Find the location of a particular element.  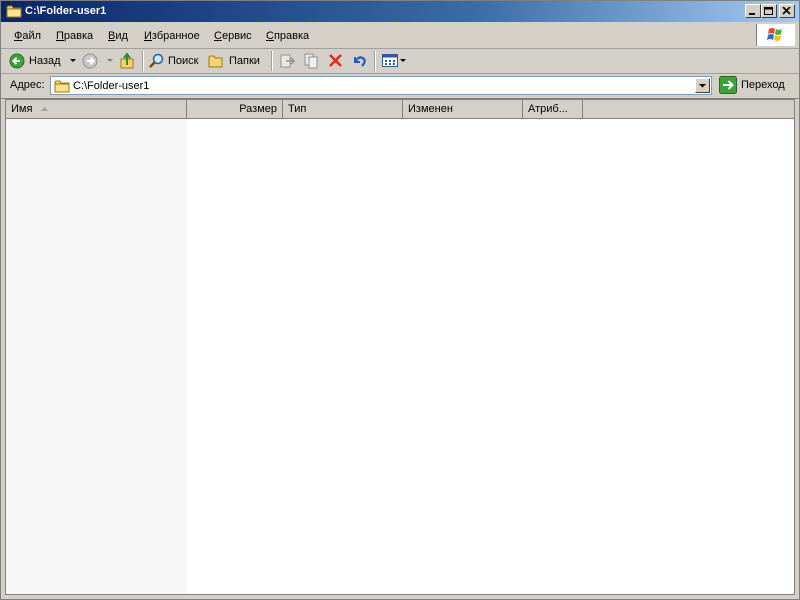

column-header-name: Имя is located at coordinates (96, 109).